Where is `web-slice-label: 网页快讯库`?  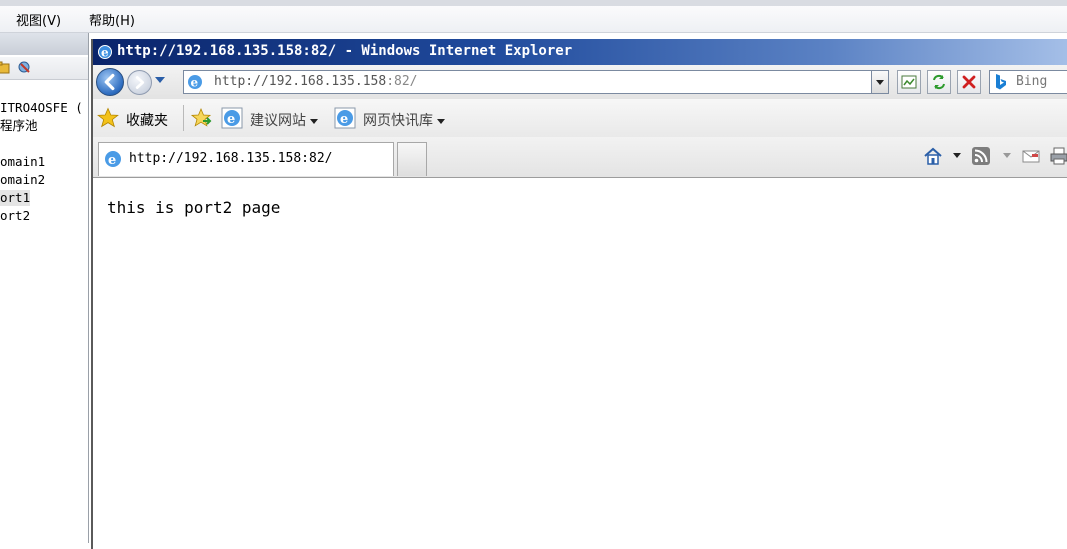 web-slice-label: 网页快讯库 is located at coordinates (398, 121).